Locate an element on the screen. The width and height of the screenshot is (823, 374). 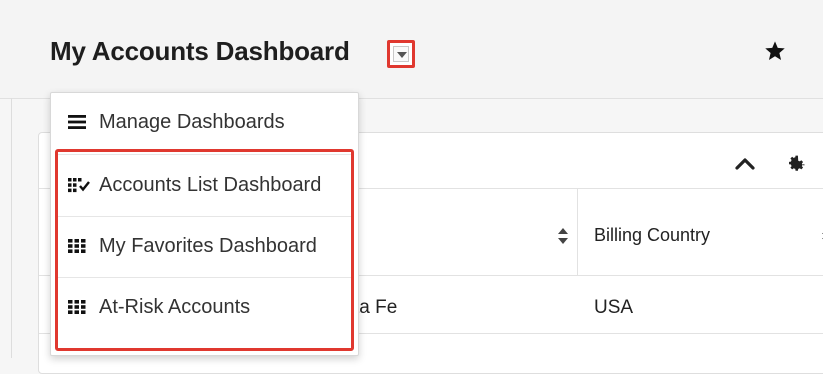
dashboard-dropdown-button is located at coordinates (401, 54).